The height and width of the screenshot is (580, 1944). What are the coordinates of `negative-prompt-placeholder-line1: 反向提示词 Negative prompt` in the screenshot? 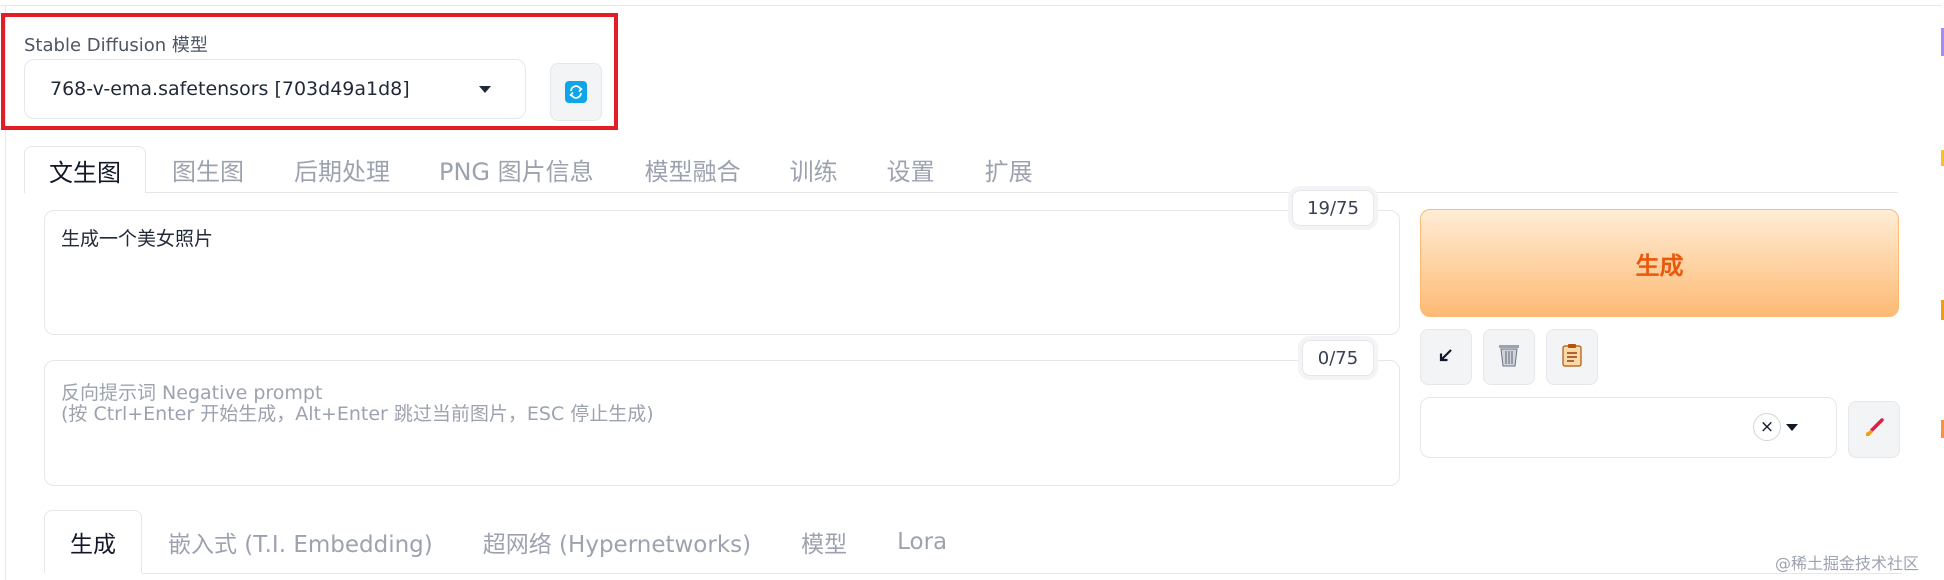 It's located at (192, 393).